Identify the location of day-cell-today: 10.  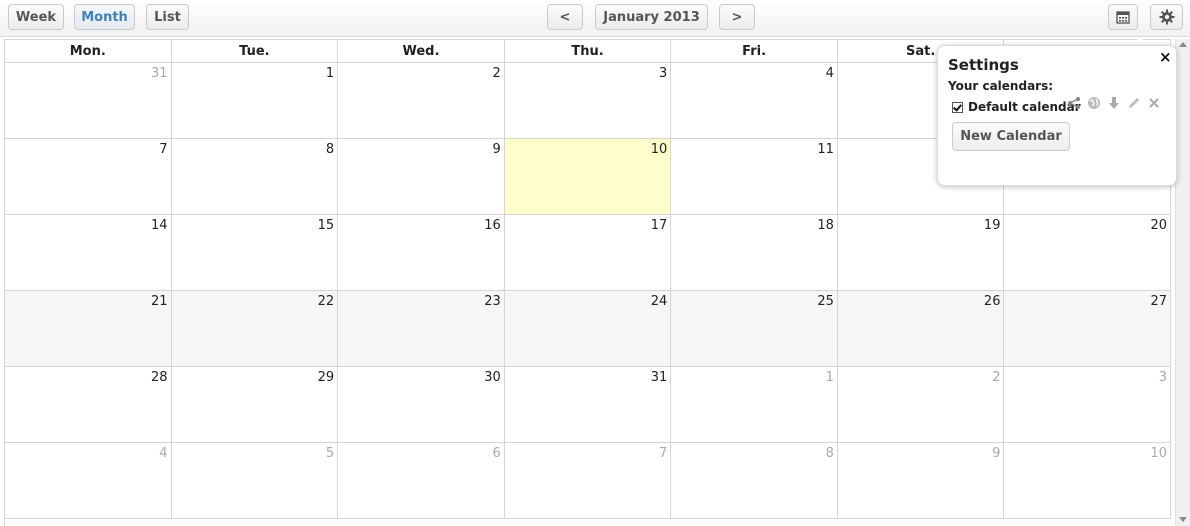
(588, 176).